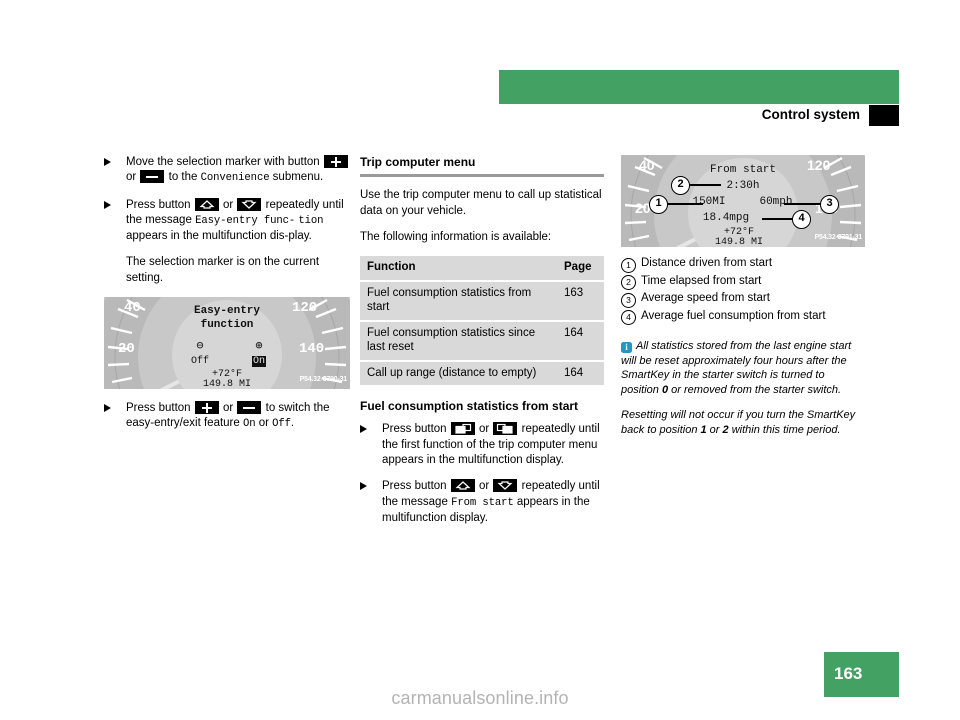  Describe the element at coordinates (580, 269) in the screenshot. I see `table-header-page: Page` at that location.